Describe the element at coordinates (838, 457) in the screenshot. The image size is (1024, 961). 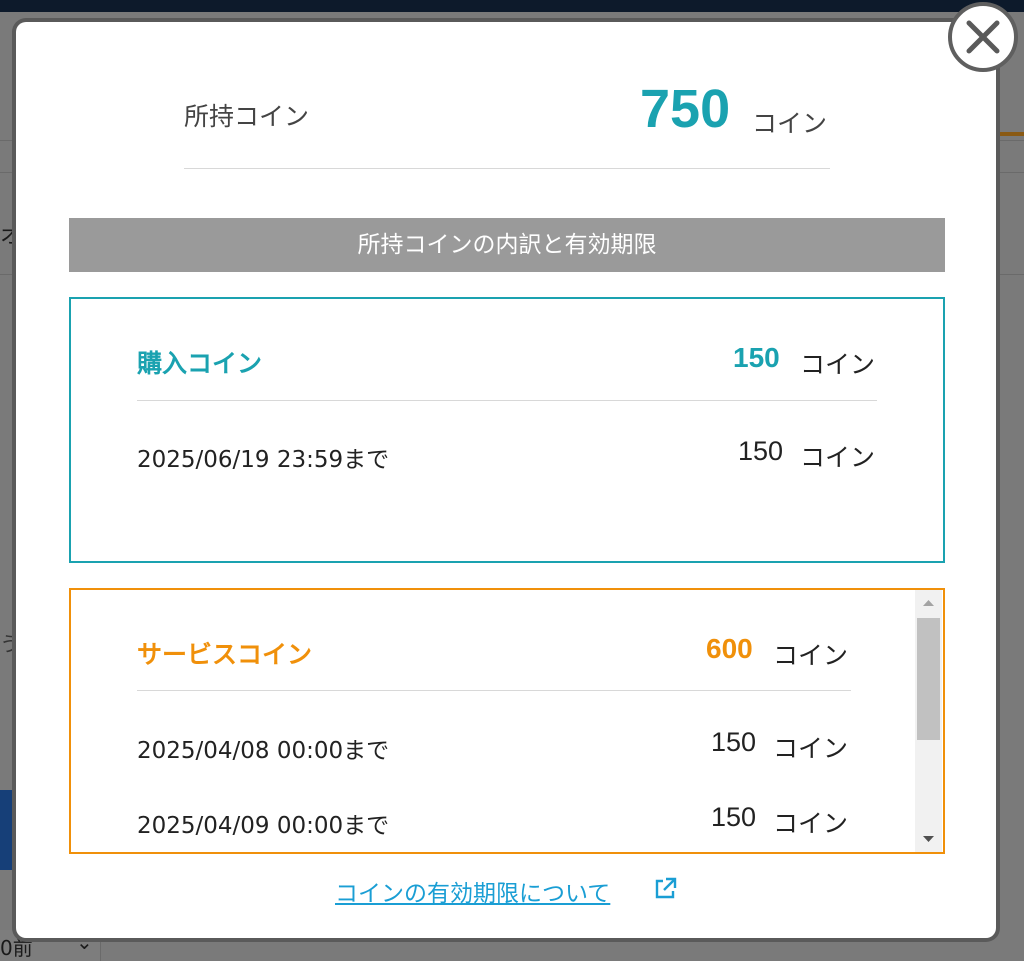
I see `purchase-expiry-unit: コイン` at that location.